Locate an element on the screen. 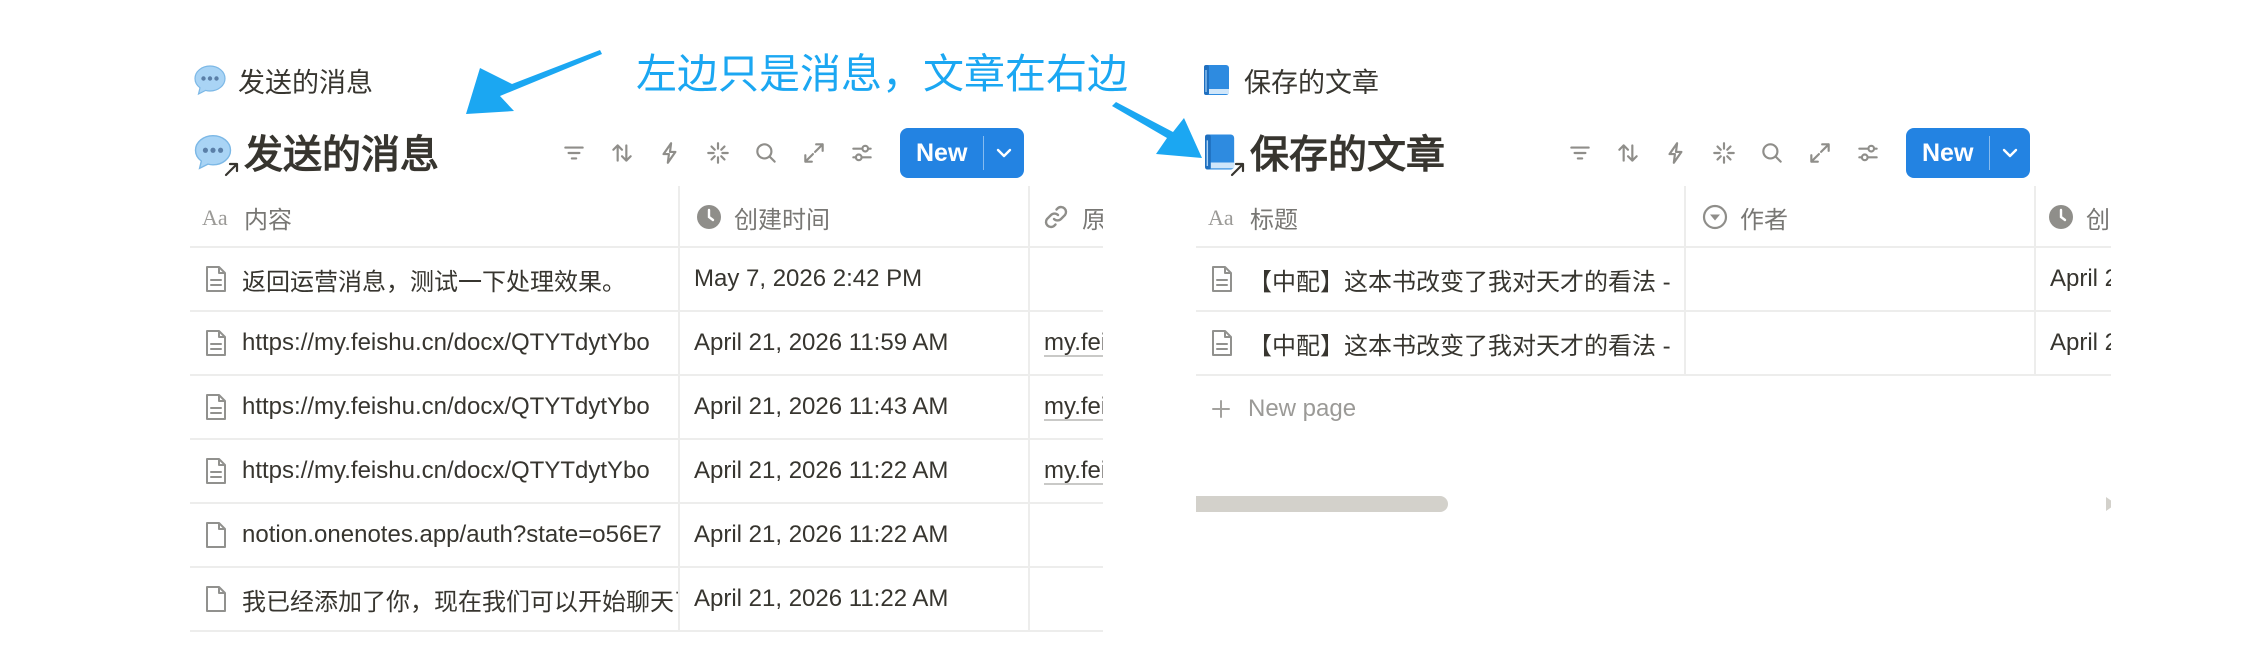  scroll-right-icon is located at coordinates (2107, 504).